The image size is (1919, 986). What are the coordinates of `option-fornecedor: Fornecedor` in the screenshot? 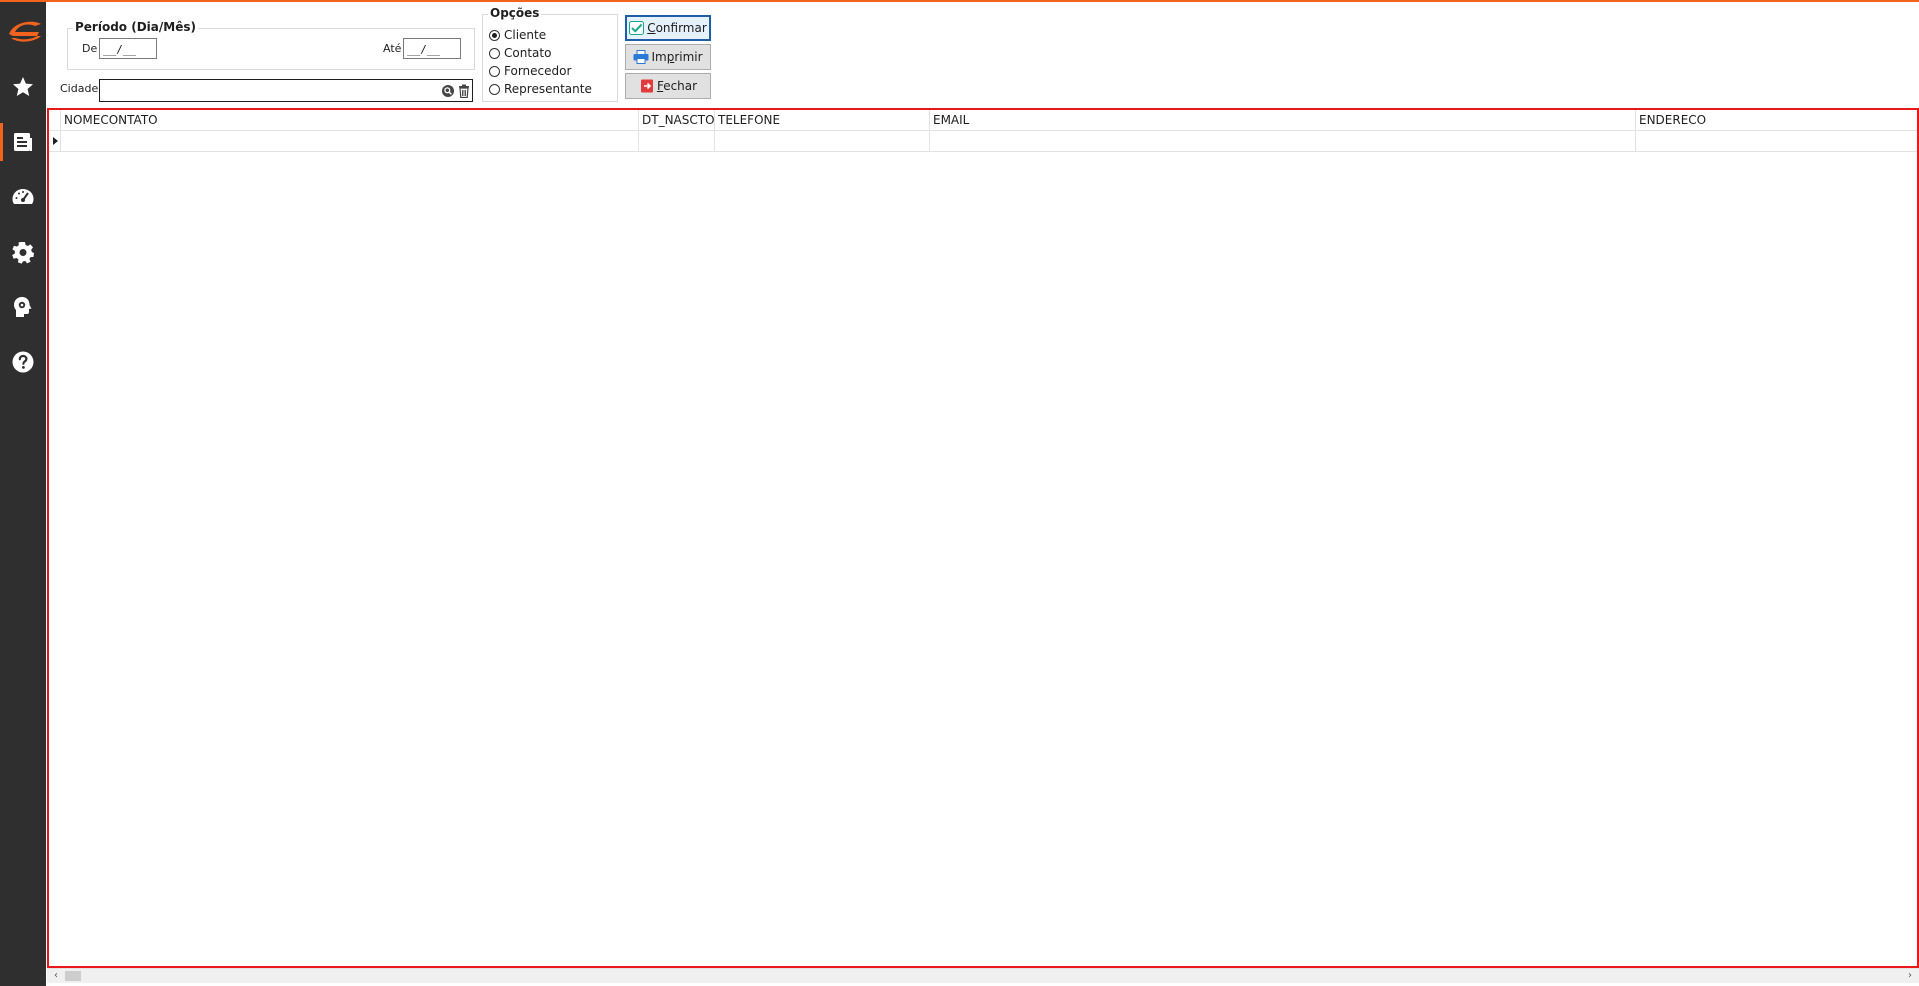 It's located at (530, 71).